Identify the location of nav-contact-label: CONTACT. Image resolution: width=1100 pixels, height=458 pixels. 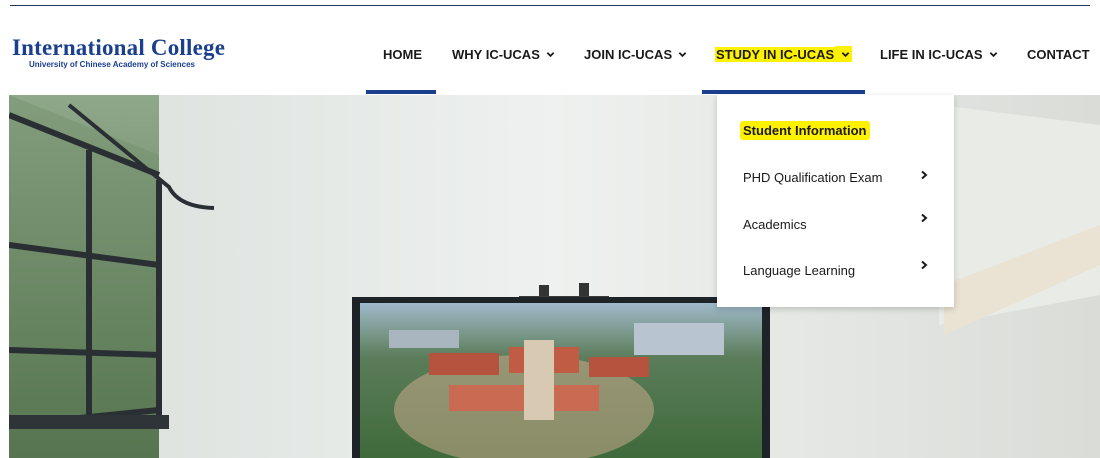
(1058, 54).